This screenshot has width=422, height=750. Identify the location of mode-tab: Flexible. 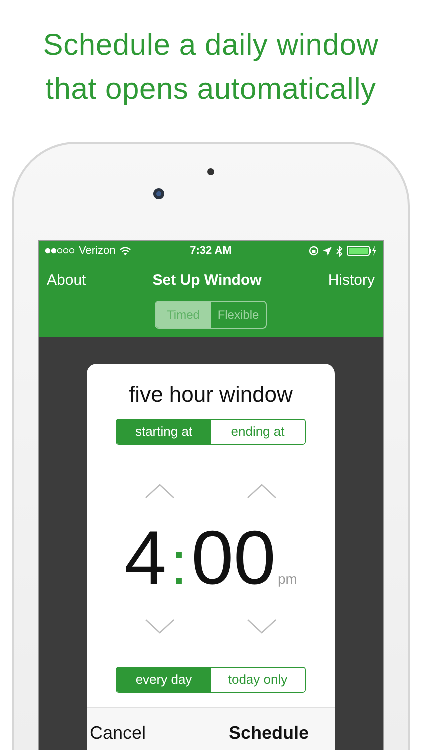
(238, 315).